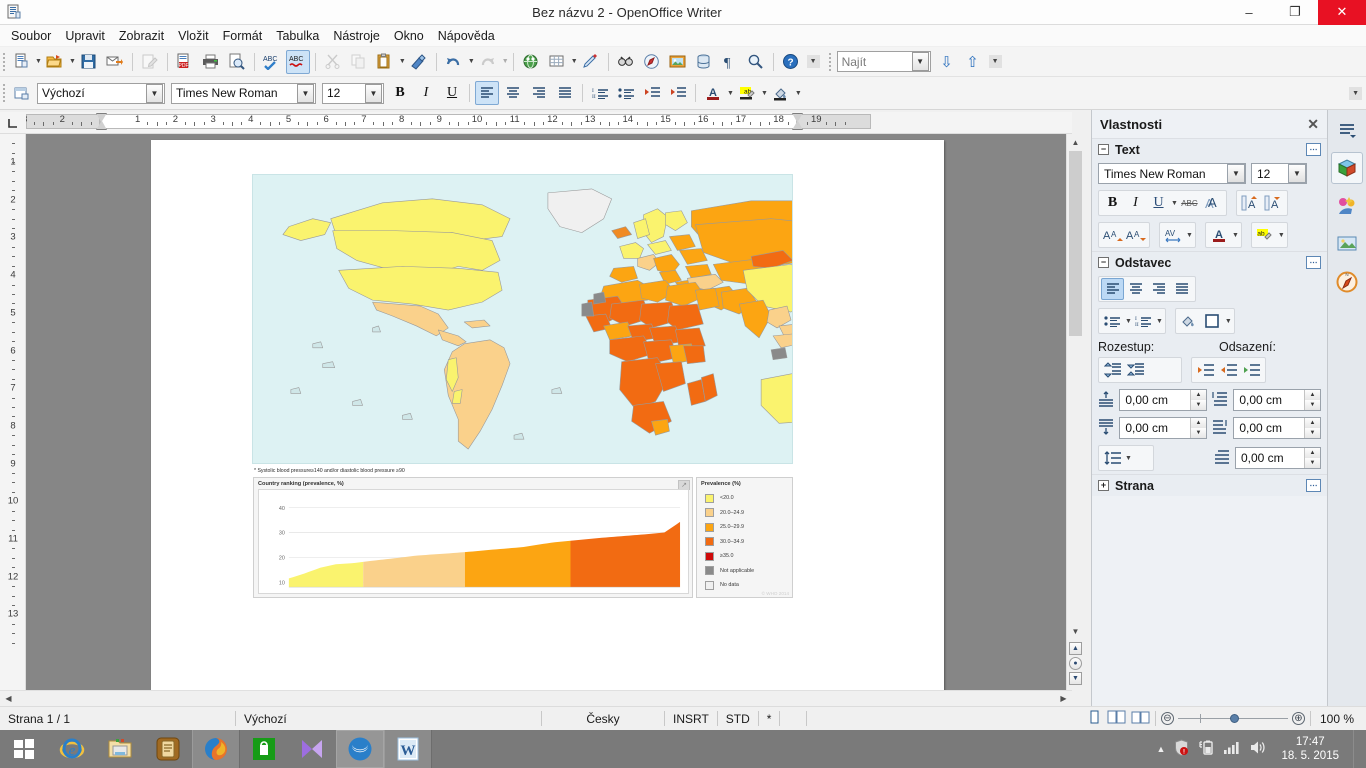 This screenshot has width=1366, height=768. What do you see at coordinates (1075, 648) in the screenshot?
I see `previous-page-button: ▲` at bounding box center [1075, 648].